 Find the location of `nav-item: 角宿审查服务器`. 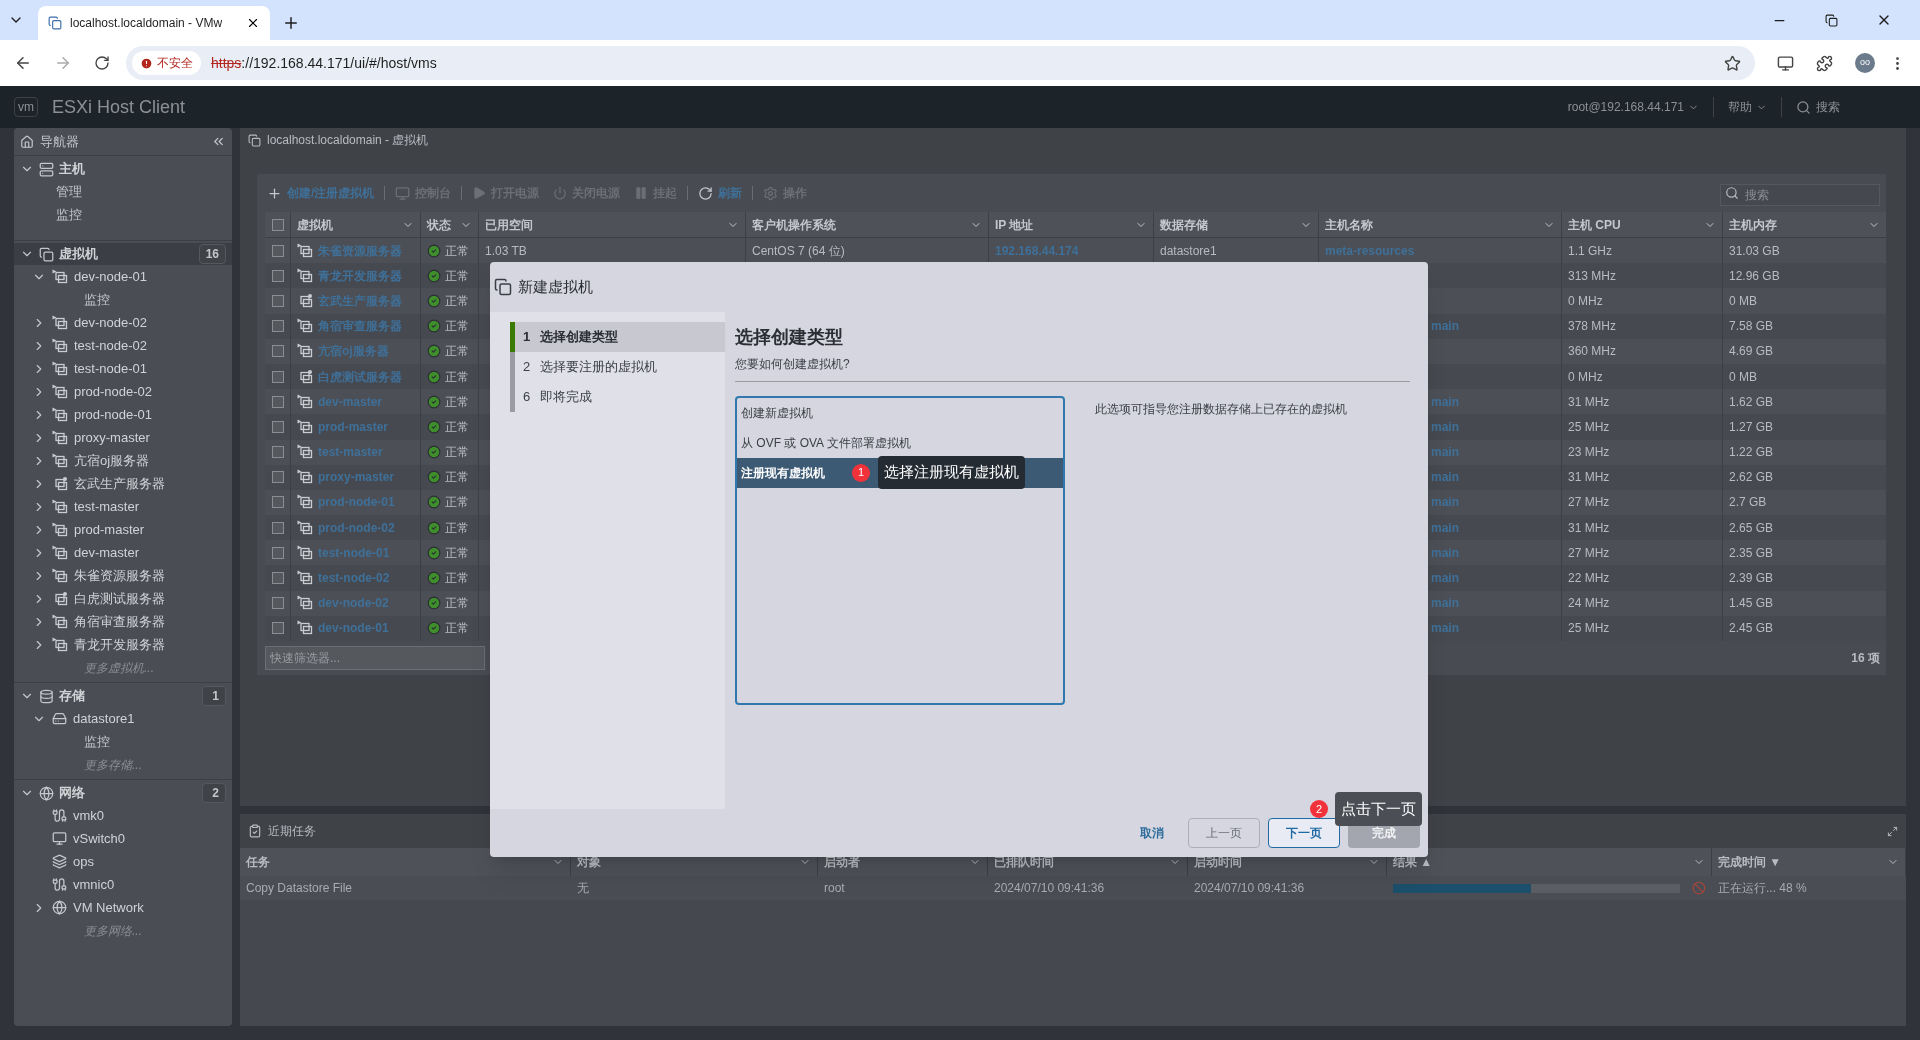

nav-item: 角宿审查服务器 is located at coordinates (119, 621).